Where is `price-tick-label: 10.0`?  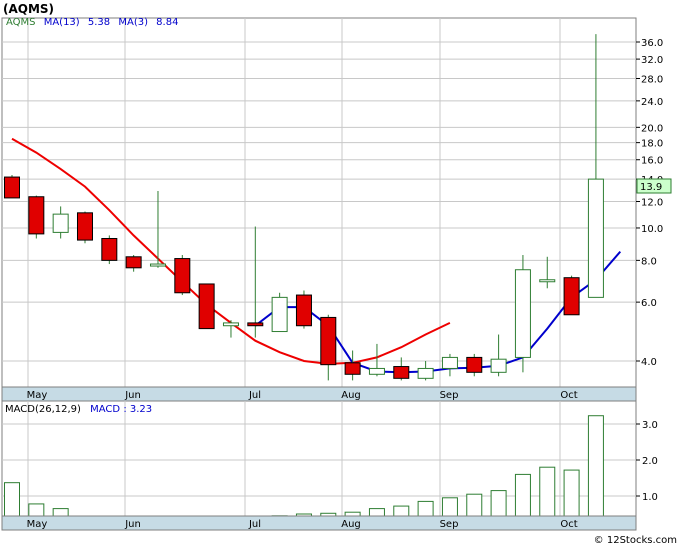 price-tick-label: 10.0 is located at coordinates (652, 229).